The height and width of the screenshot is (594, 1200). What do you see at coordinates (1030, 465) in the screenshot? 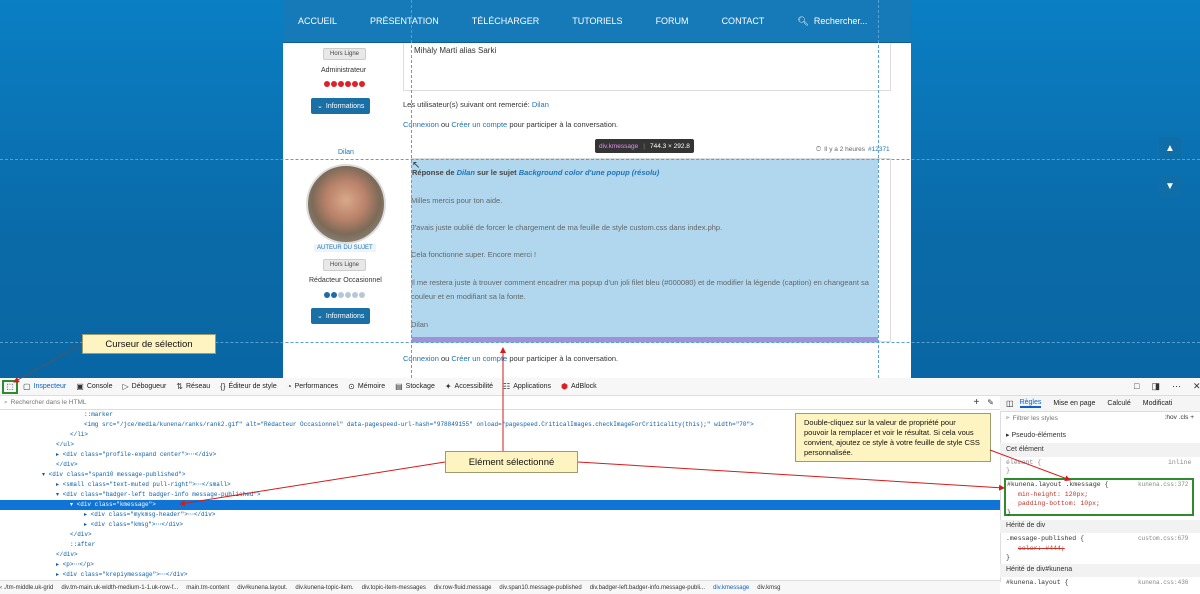
I see `arrow-hint-to-rule` at bounding box center [1030, 465].